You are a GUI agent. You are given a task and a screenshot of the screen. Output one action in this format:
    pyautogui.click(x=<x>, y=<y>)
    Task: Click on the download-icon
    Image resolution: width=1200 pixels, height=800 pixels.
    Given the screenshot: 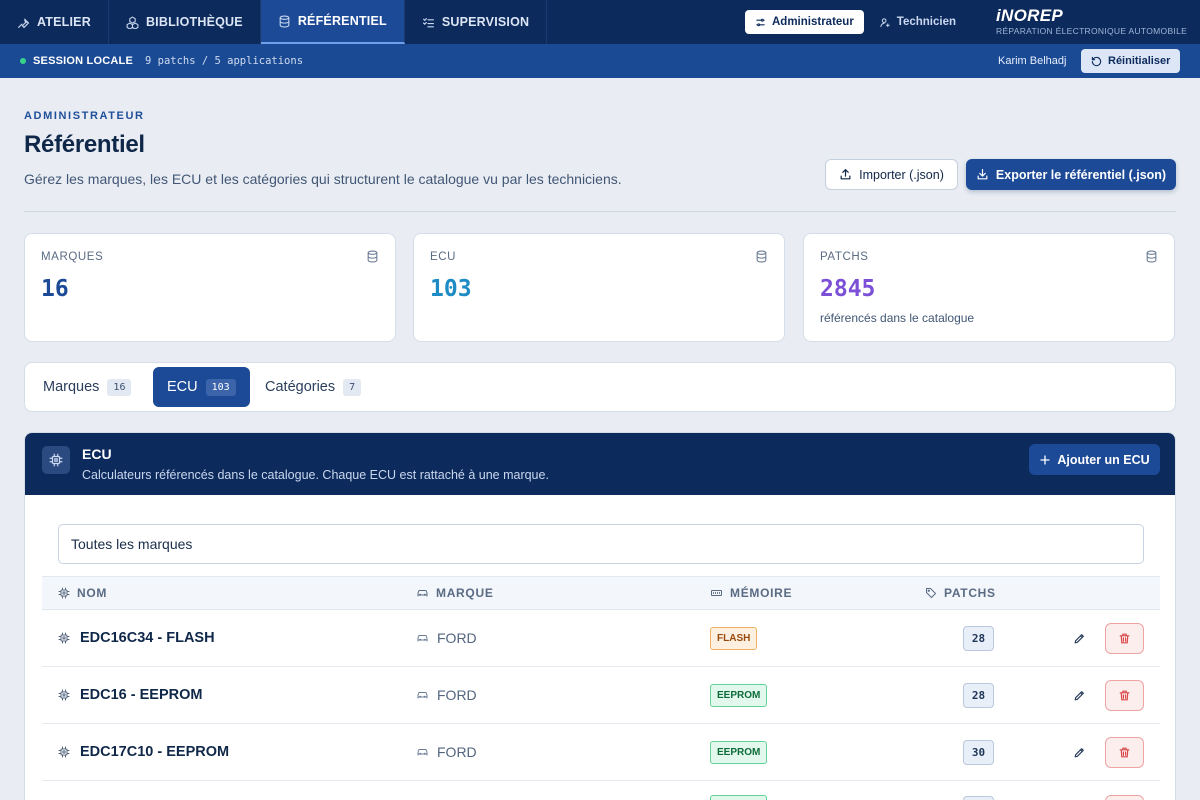 What is the action you would take?
    pyautogui.click(x=982, y=174)
    